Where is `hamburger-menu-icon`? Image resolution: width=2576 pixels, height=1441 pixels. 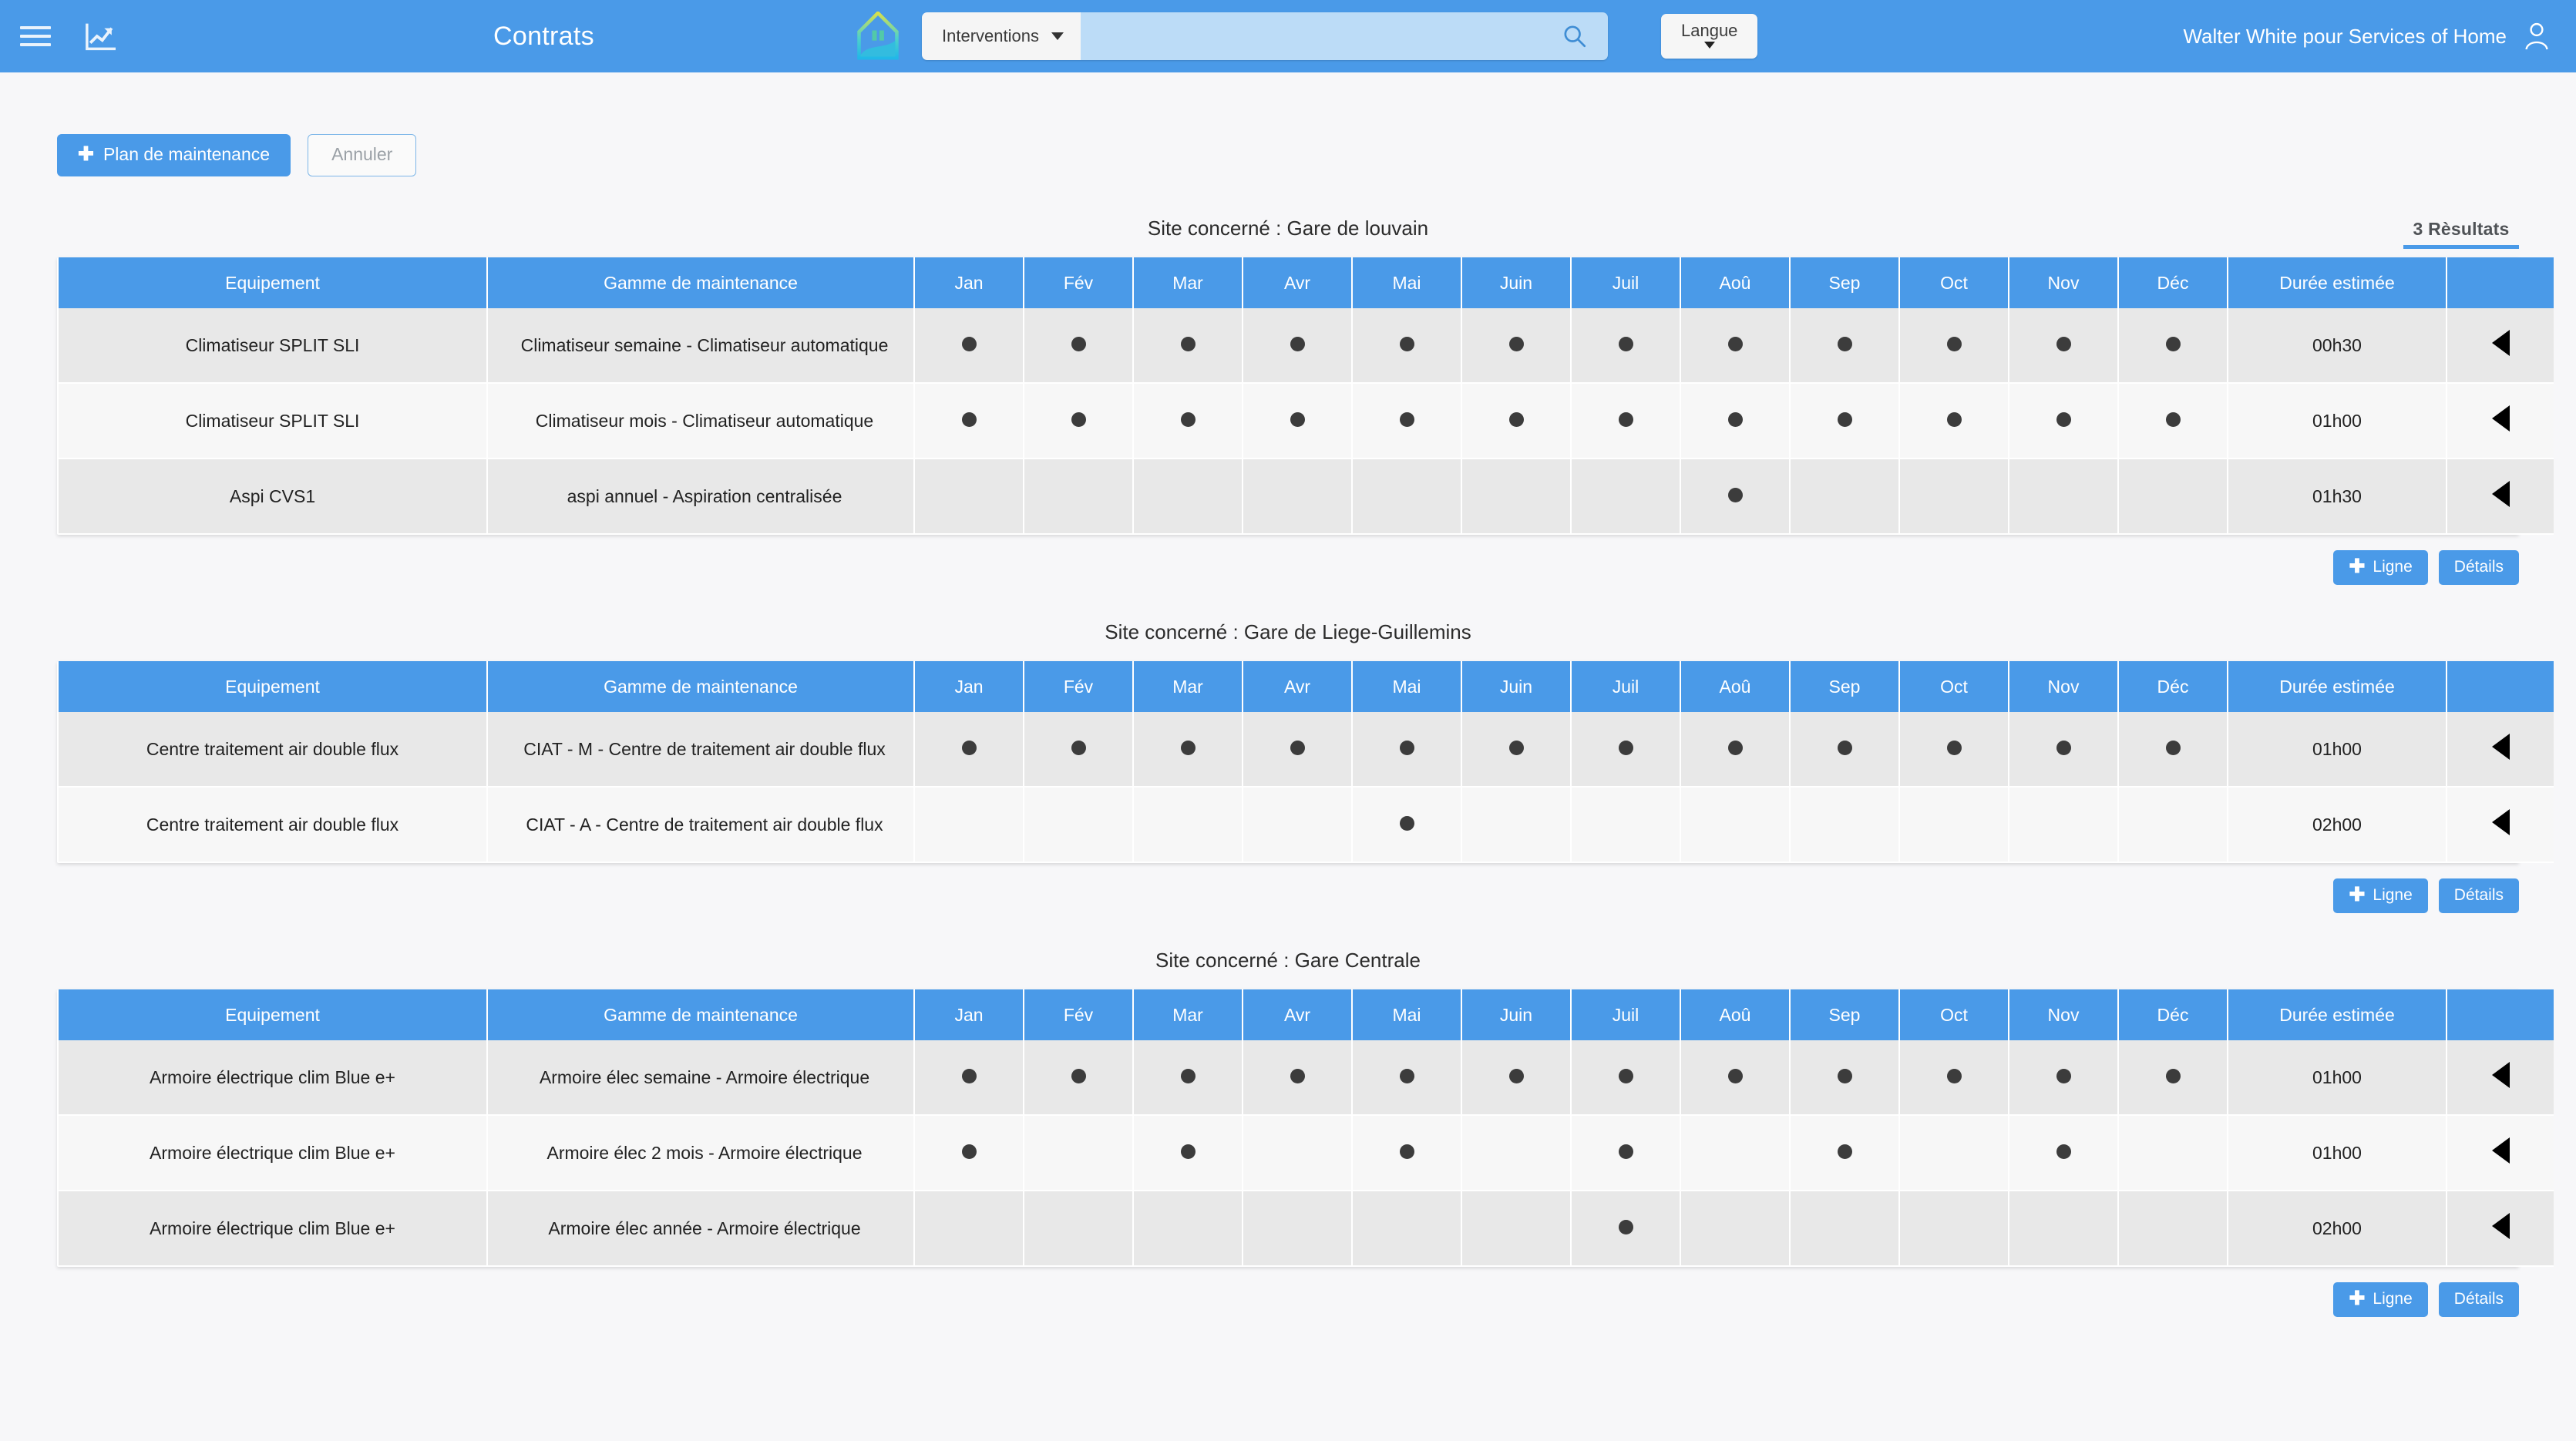
hamburger-menu-icon is located at coordinates (35, 36).